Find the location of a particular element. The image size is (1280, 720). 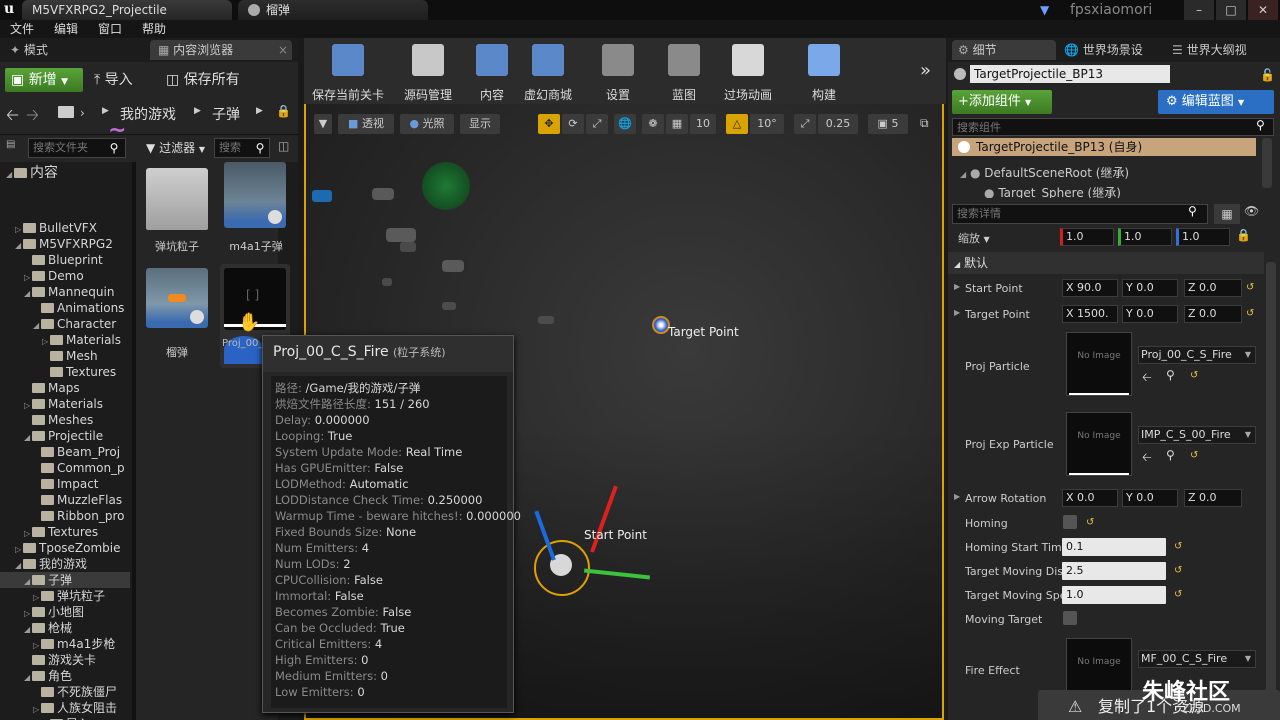

component-row: ● Target_Sphere (继承) is located at coordinates (1052, 191).